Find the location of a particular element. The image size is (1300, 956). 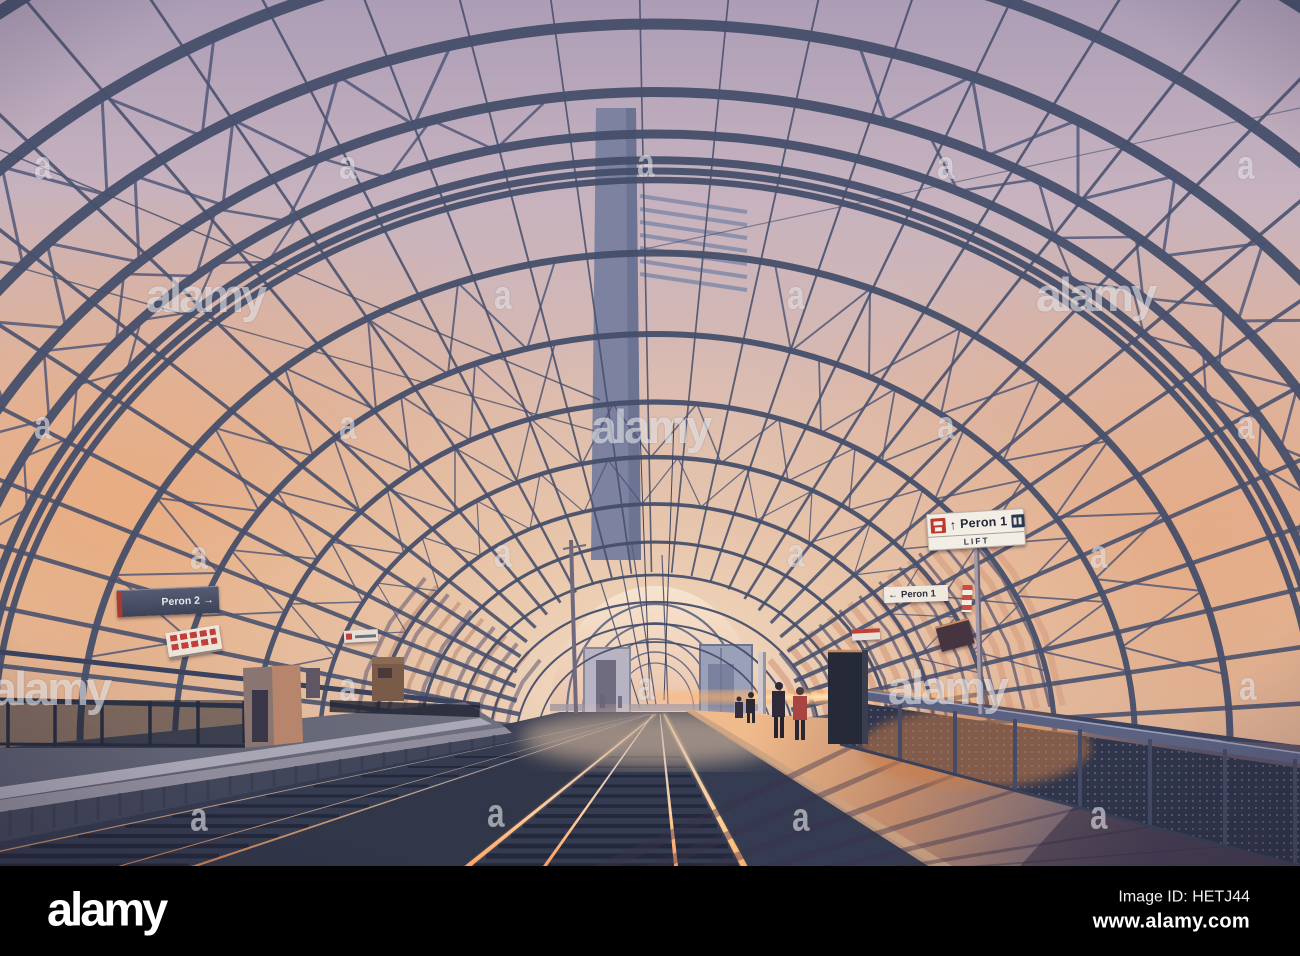

sign-peron2-right: Peron 2 → is located at coordinates (168, 601).